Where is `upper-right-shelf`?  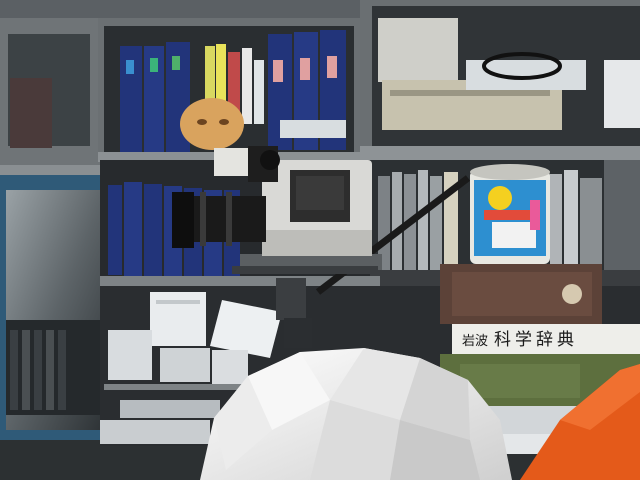 upper-right-shelf is located at coordinates (500, 80).